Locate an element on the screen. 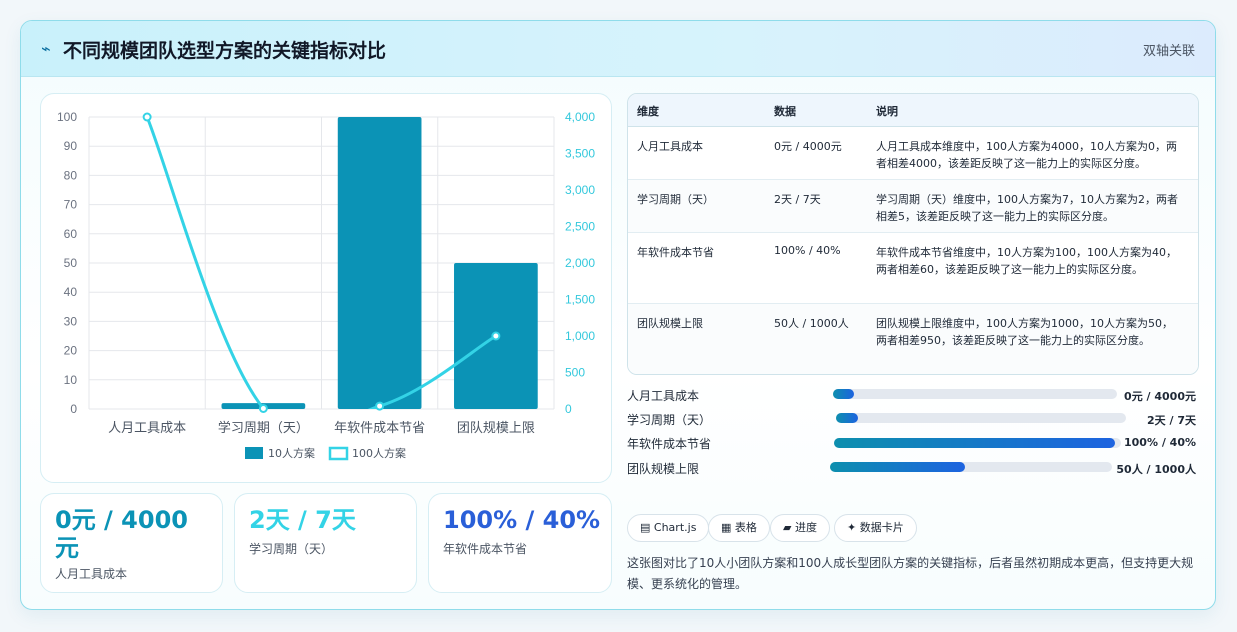 This screenshot has width=1237, height=632. cell-dimension: 年软件成本节省 is located at coordinates (675, 252).